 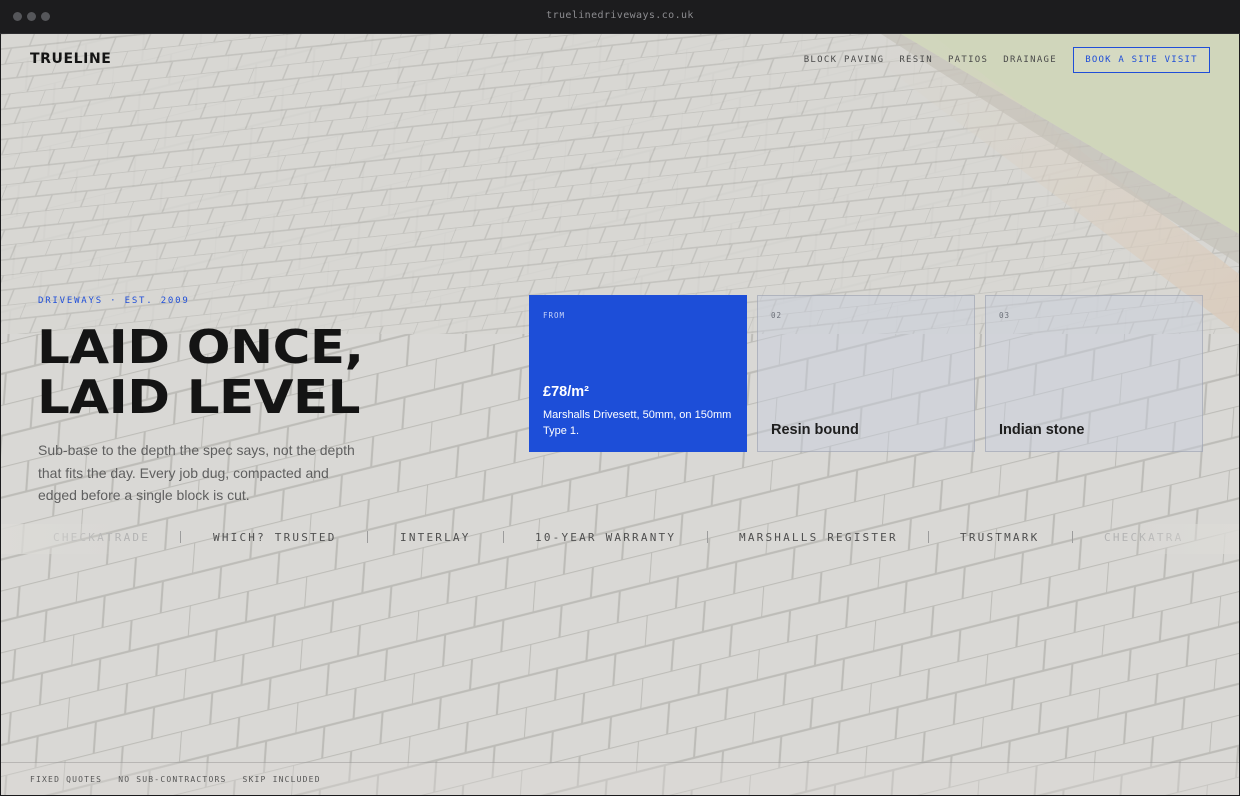 I want to click on badge-trustmark: TRUSTMARK, so click(x=1000, y=537).